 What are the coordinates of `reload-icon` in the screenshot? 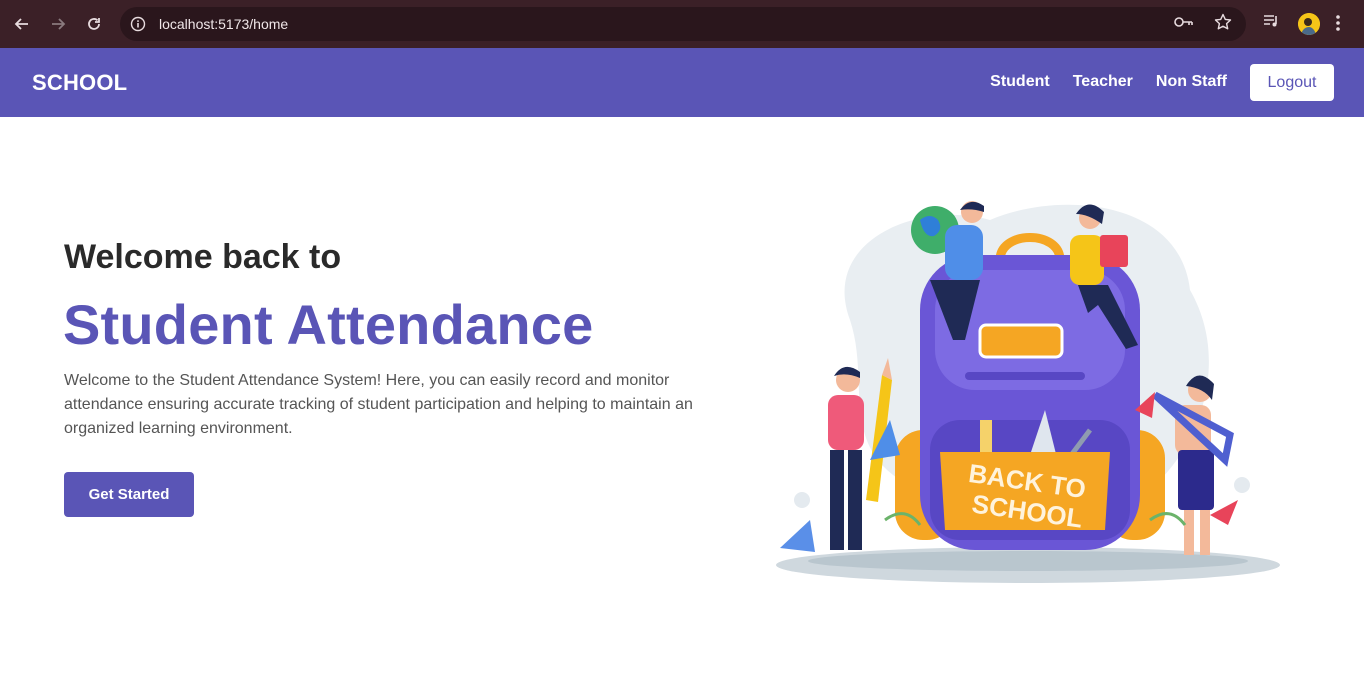 It's located at (94, 24).